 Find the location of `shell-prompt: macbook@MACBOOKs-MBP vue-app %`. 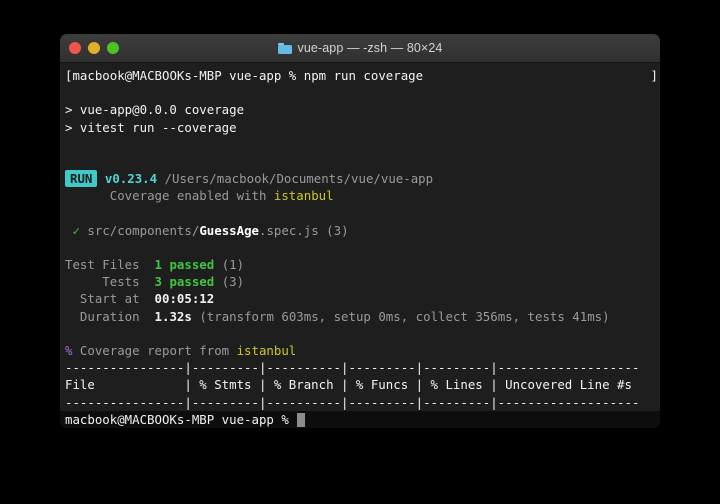

shell-prompt: macbook@MACBOOKs-MBP vue-app % is located at coordinates (188, 75).